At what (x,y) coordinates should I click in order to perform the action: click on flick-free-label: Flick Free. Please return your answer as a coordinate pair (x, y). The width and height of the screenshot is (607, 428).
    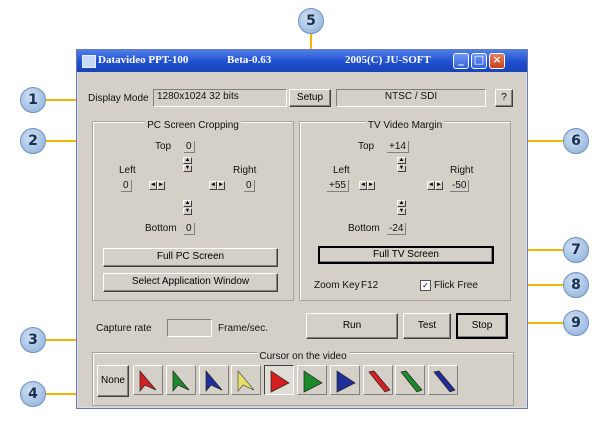
    Looking at the image, I should click on (456, 285).